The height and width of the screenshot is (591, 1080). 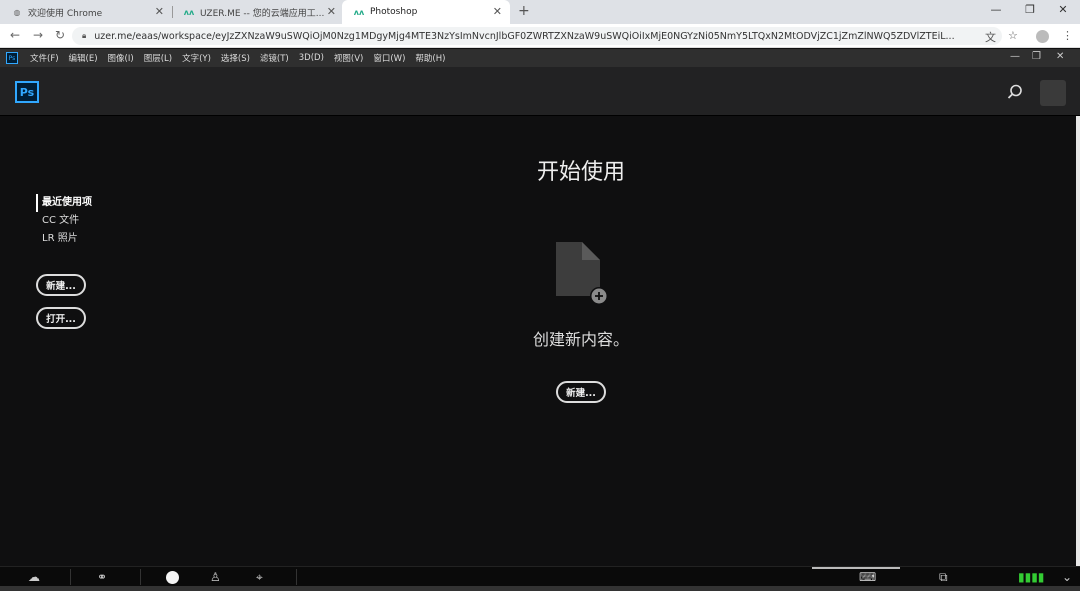 What do you see at coordinates (990, 37) in the screenshot?
I see `translate-icon: 文` at bounding box center [990, 37].